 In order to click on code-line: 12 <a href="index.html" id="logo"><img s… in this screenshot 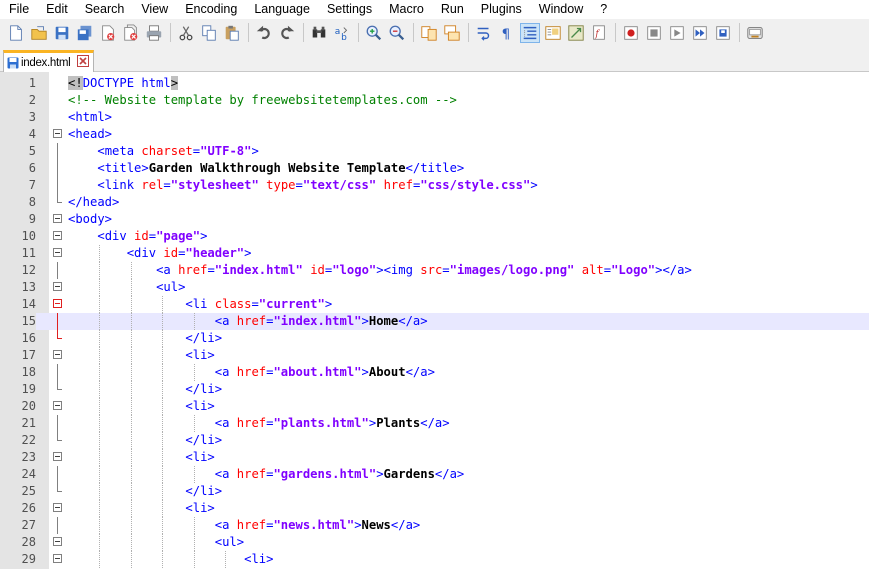, I will do `click(434, 270)`.